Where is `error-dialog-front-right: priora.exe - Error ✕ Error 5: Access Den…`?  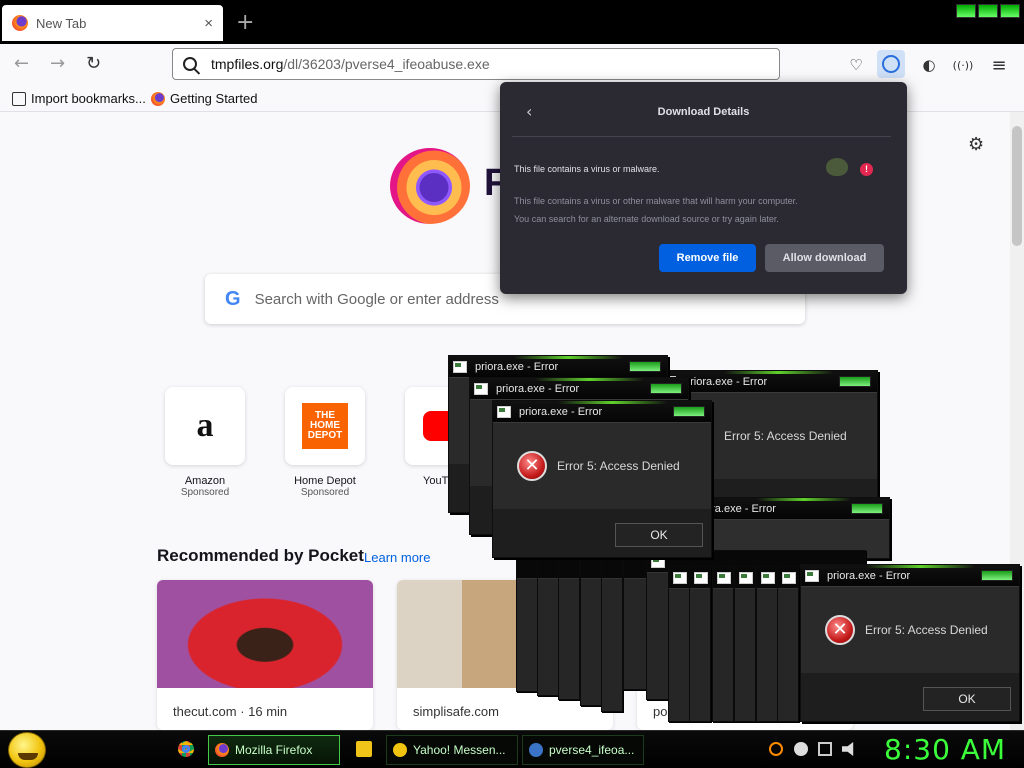
error-dialog-front-right: priora.exe - Error ✕ Error 5: Access Den… is located at coordinates (910, 643).